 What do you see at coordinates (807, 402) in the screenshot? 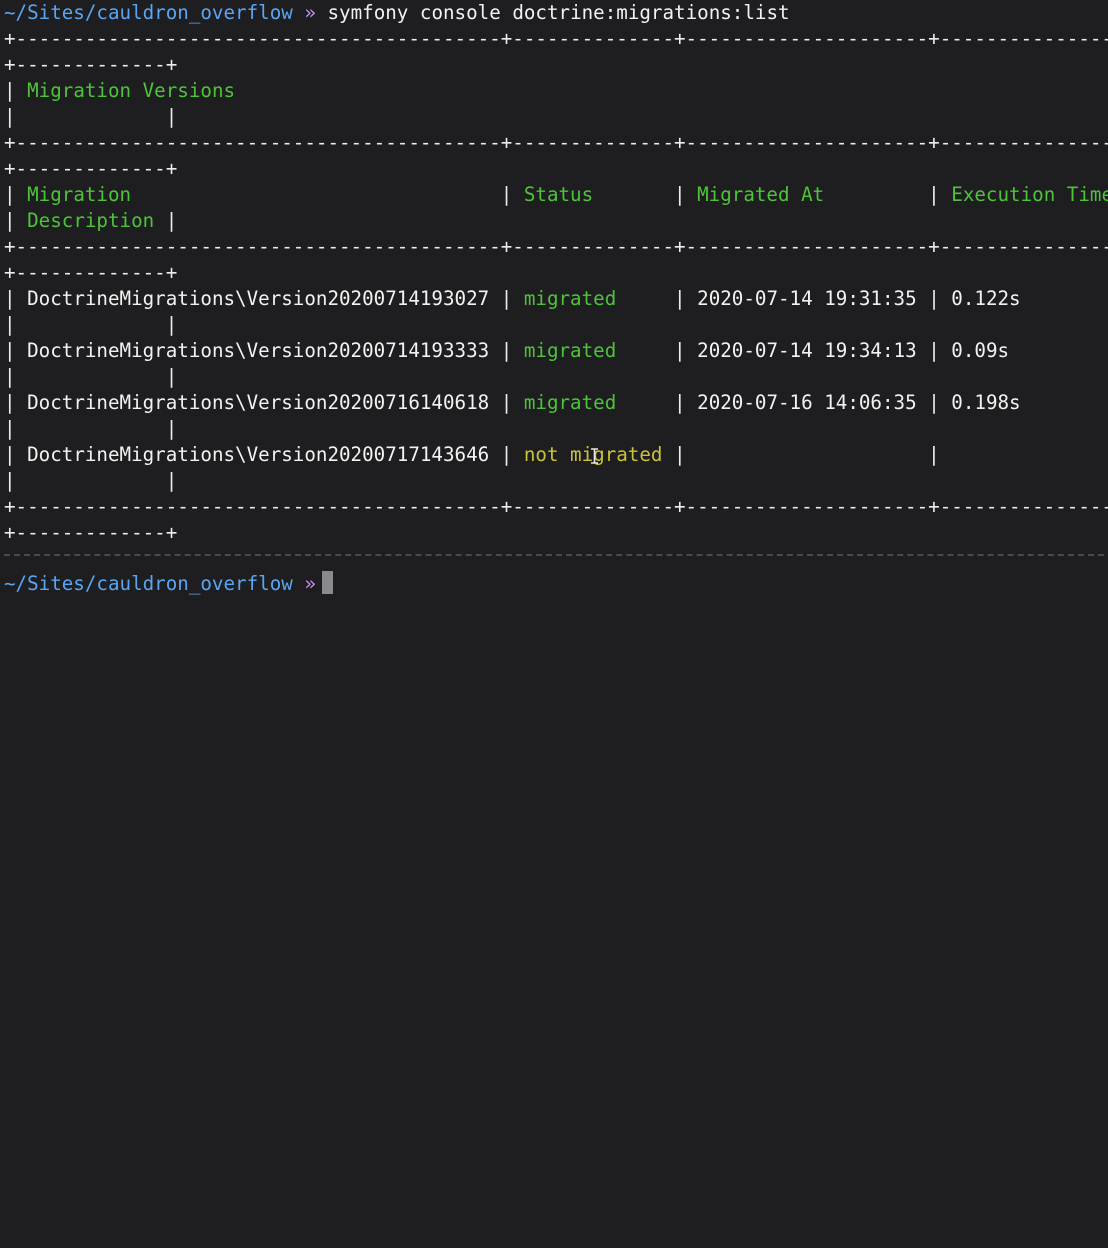
I see `row-migrated-at: 2020-07-16 14:06:35` at bounding box center [807, 402].